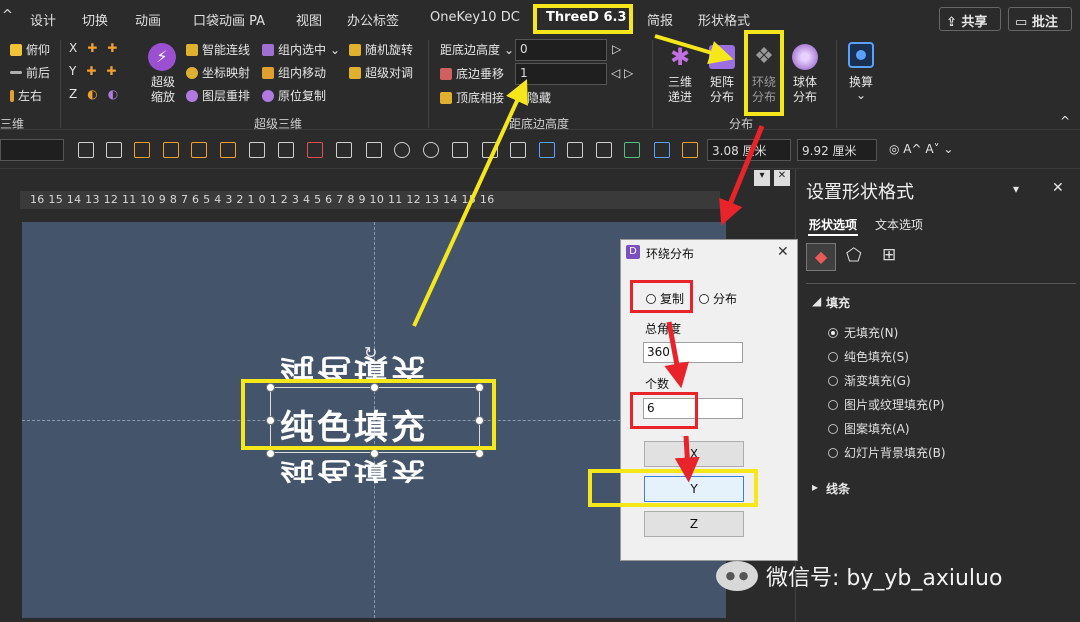  What do you see at coordinates (1040, 19) in the screenshot?
I see `comment-button: ▭ 批注` at bounding box center [1040, 19].